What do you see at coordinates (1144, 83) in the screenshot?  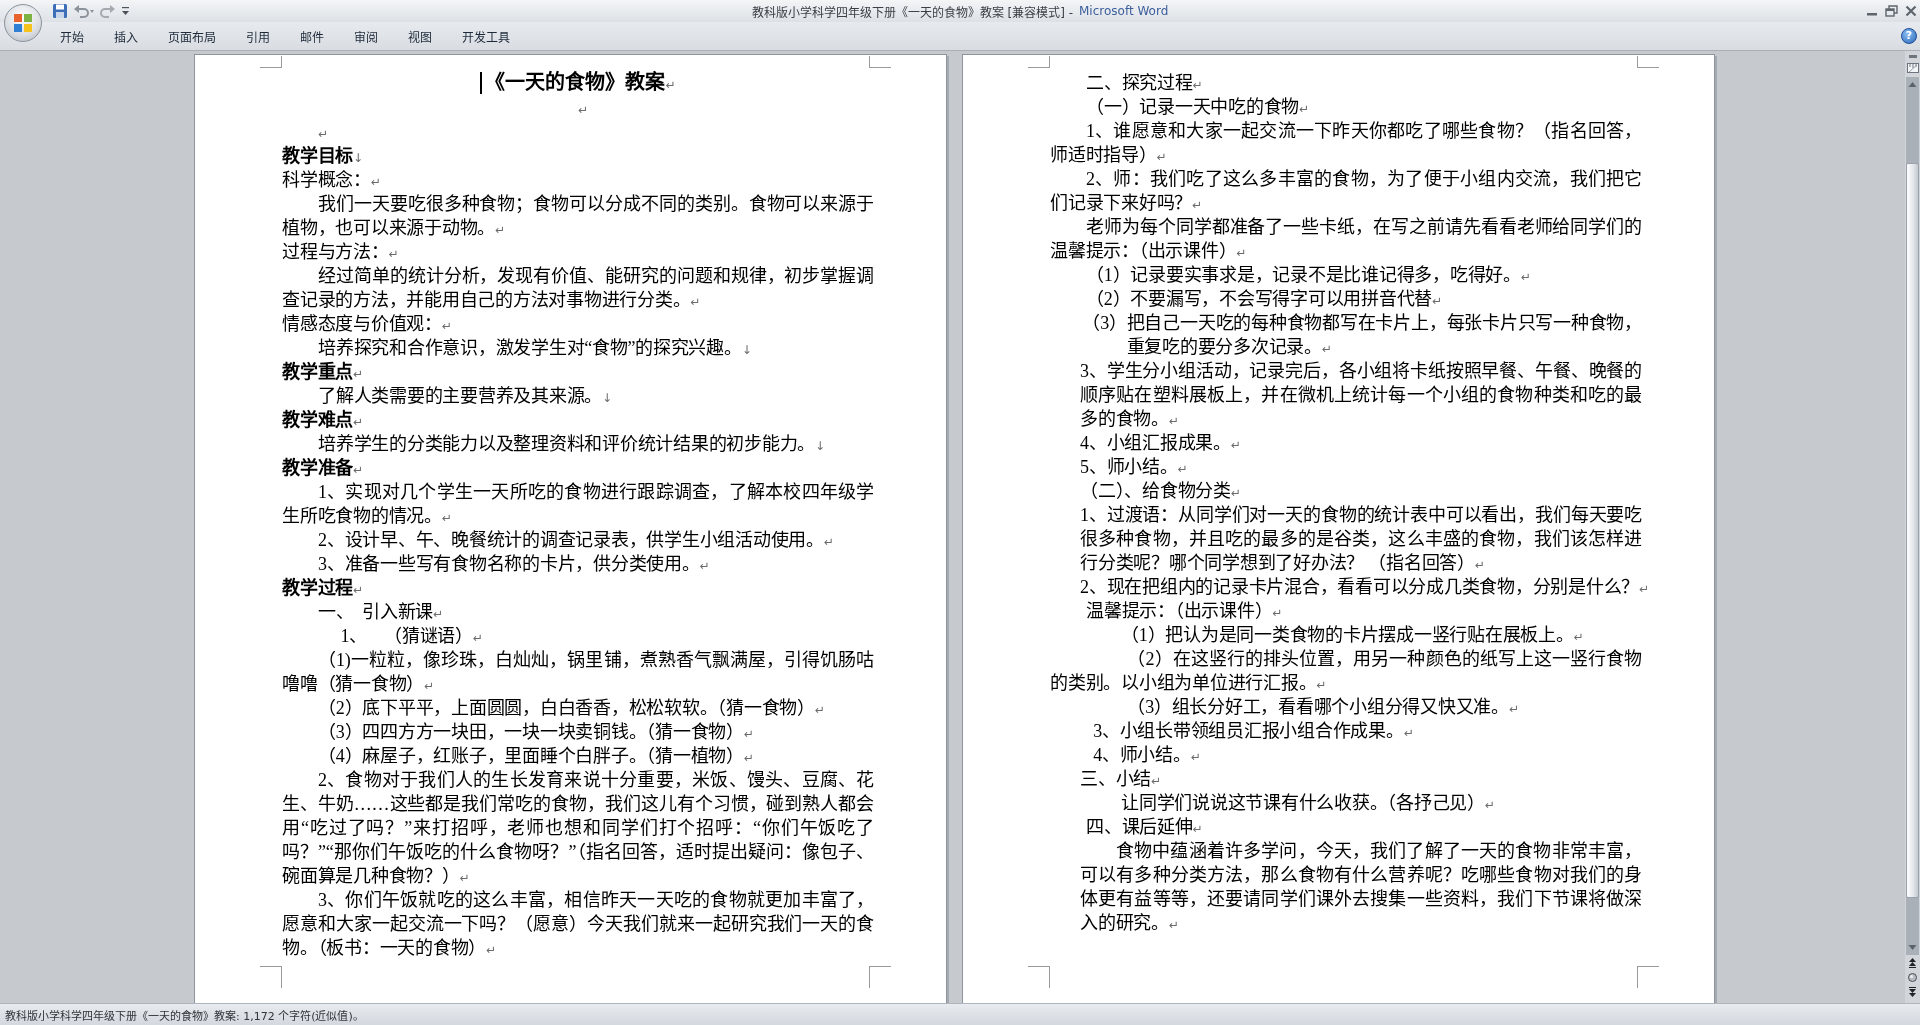 I see `paragraph: 二、探究过程↵` at bounding box center [1144, 83].